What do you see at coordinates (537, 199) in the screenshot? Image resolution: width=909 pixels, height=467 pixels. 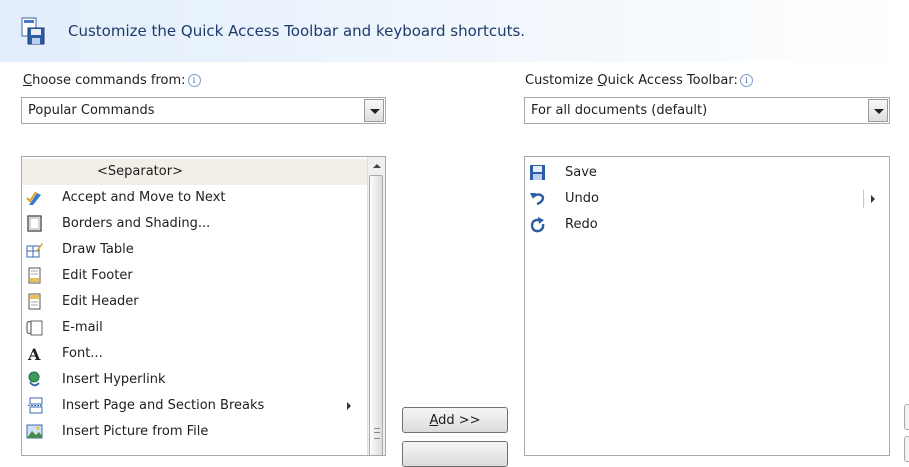 I see `undo-arrow-icon` at bounding box center [537, 199].